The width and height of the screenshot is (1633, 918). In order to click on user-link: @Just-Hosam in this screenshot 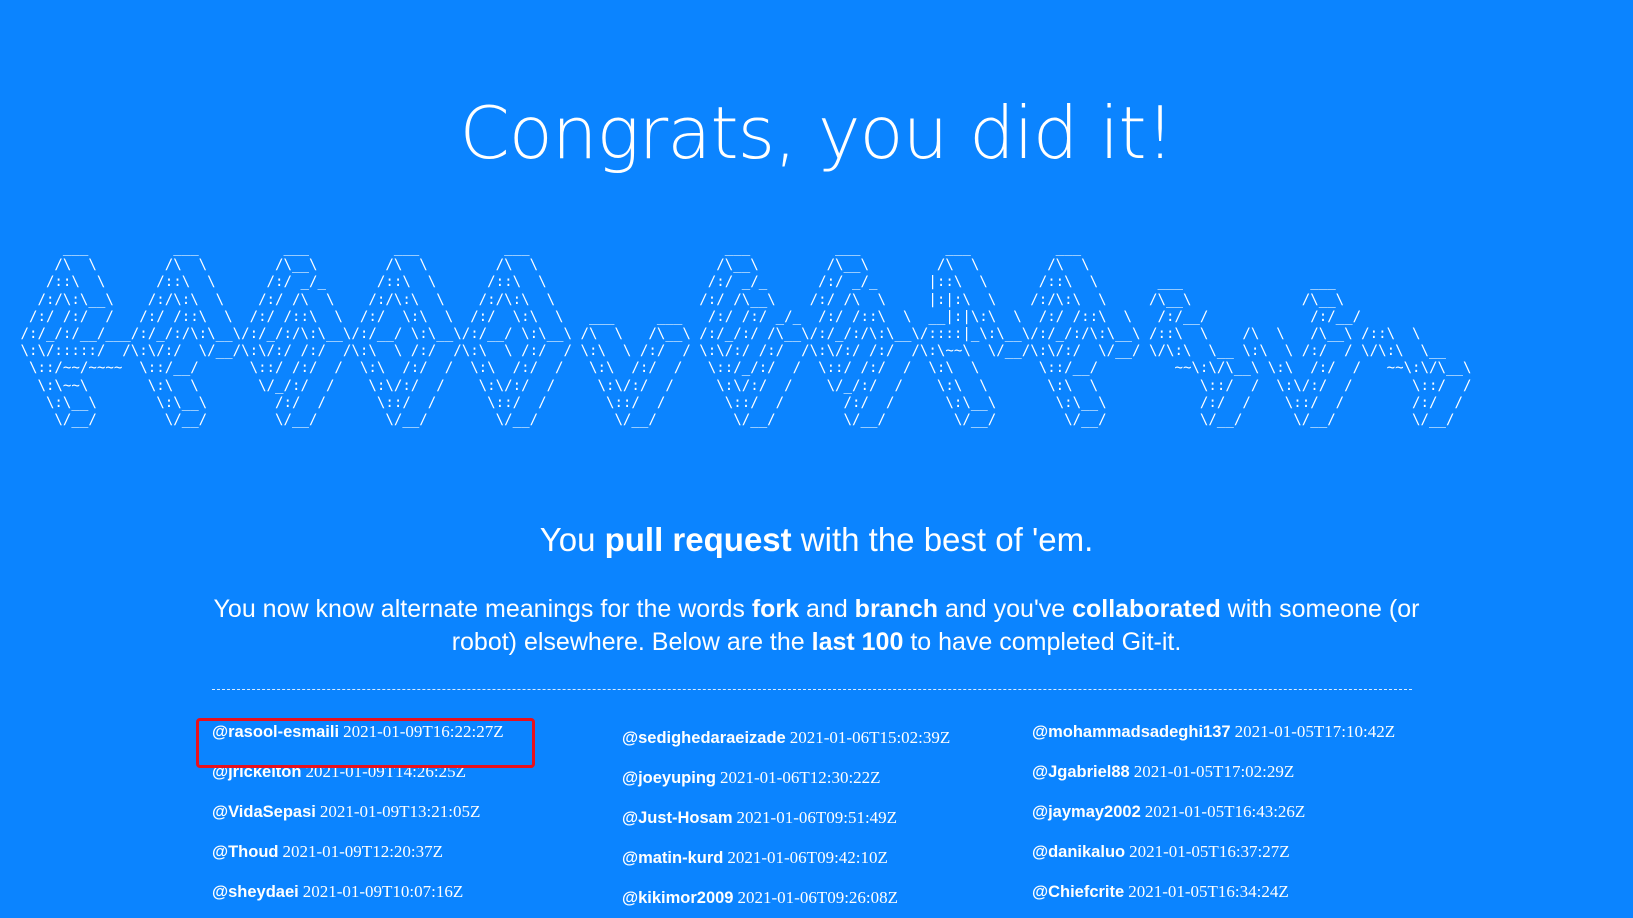, I will do `click(677, 818)`.